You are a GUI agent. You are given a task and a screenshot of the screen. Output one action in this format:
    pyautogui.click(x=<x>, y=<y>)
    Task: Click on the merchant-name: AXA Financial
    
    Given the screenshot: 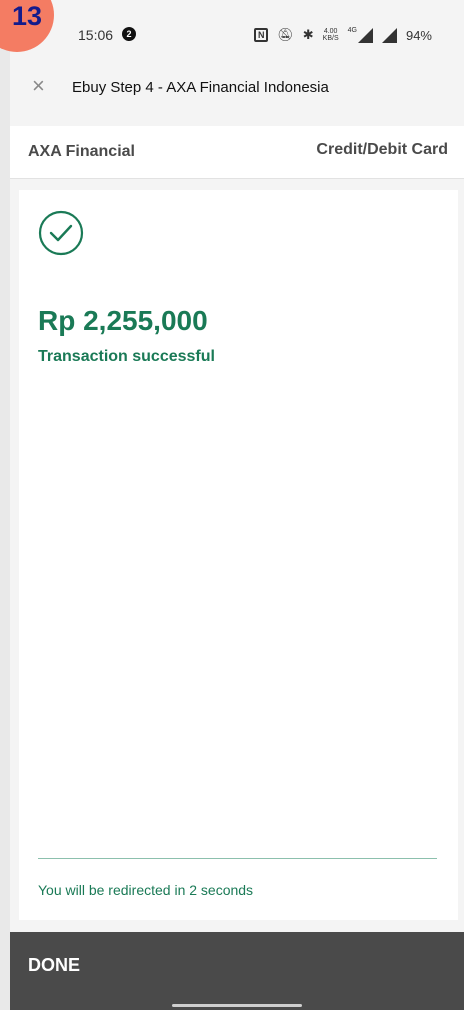 What is the action you would take?
    pyautogui.click(x=81, y=151)
    